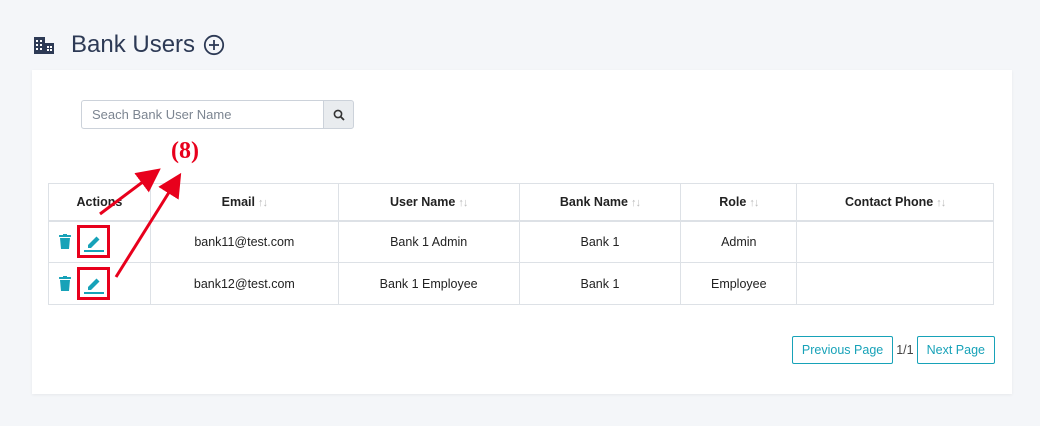  What do you see at coordinates (244, 241) in the screenshot?
I see `cell-email: bank11@test.com` at bounding box center [244, 241].